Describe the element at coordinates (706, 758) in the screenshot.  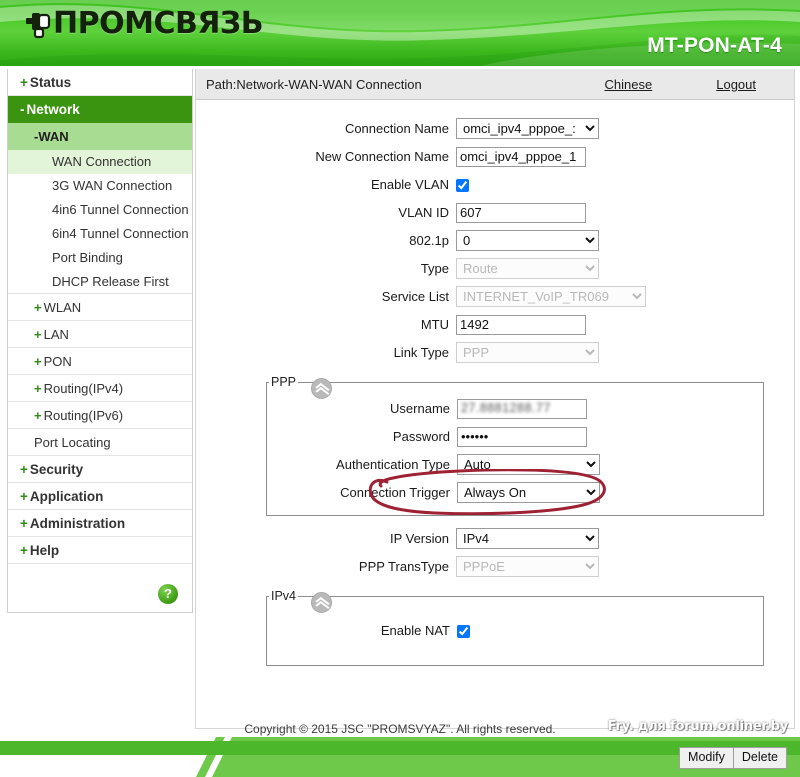
I see `modify-button: Modify` at that location.